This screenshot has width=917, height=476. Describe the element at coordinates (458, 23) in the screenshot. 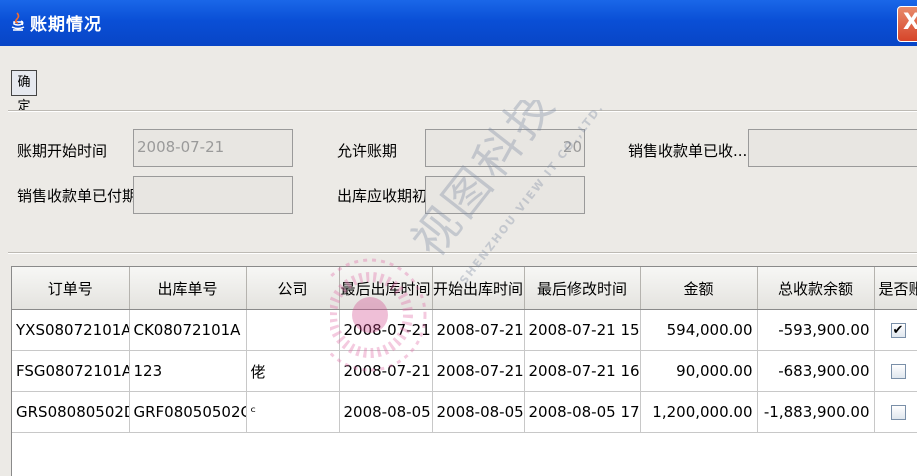

I see `title-bar: 账期情况 X` at that location.